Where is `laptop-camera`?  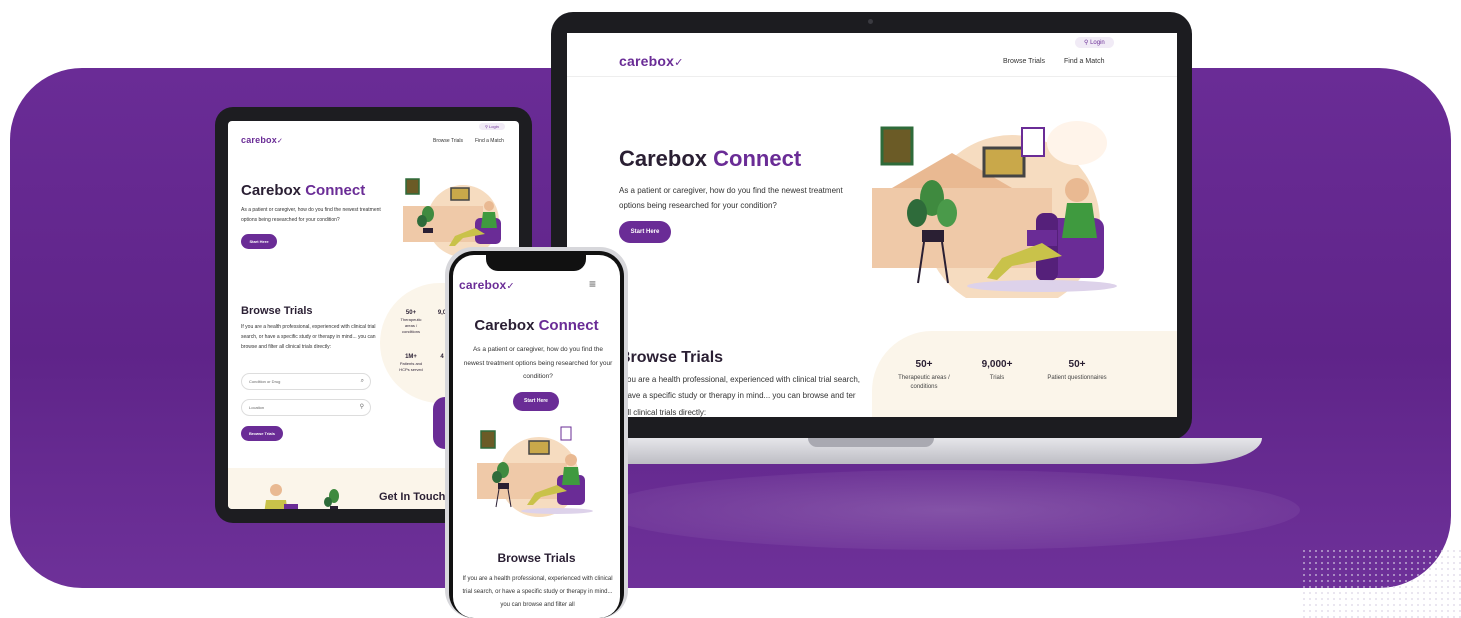
laptop-camera is located at coordinates (870, 21).